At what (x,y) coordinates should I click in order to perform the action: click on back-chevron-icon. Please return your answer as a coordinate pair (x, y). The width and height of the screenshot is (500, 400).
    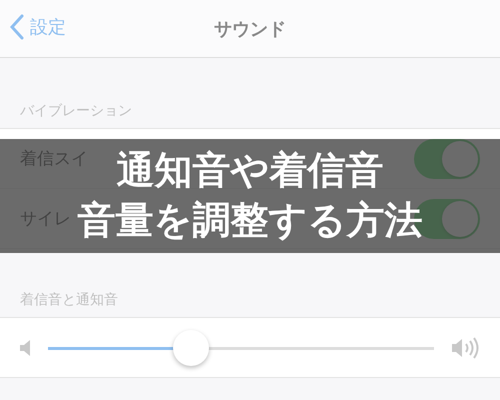
    Looking at the image, I should click on (17, 27).